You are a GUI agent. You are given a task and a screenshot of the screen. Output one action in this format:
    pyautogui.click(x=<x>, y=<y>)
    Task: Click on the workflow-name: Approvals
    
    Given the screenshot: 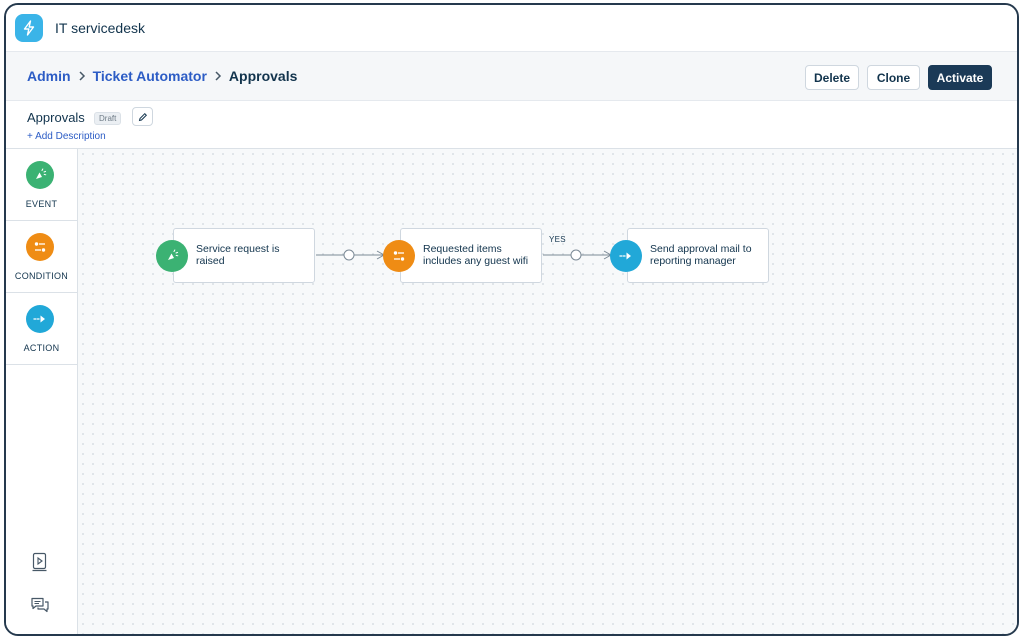 What is the action you would take?
    pyautogui.click(x=56, y=117)
    